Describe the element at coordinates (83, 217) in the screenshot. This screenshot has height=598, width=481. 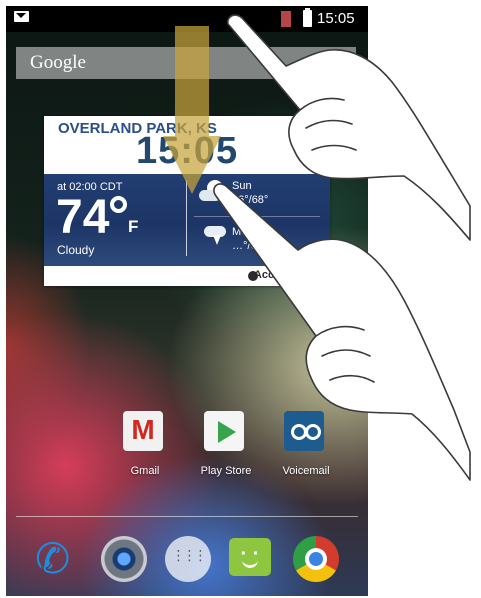
I see `current-temperature: 74` at that location.